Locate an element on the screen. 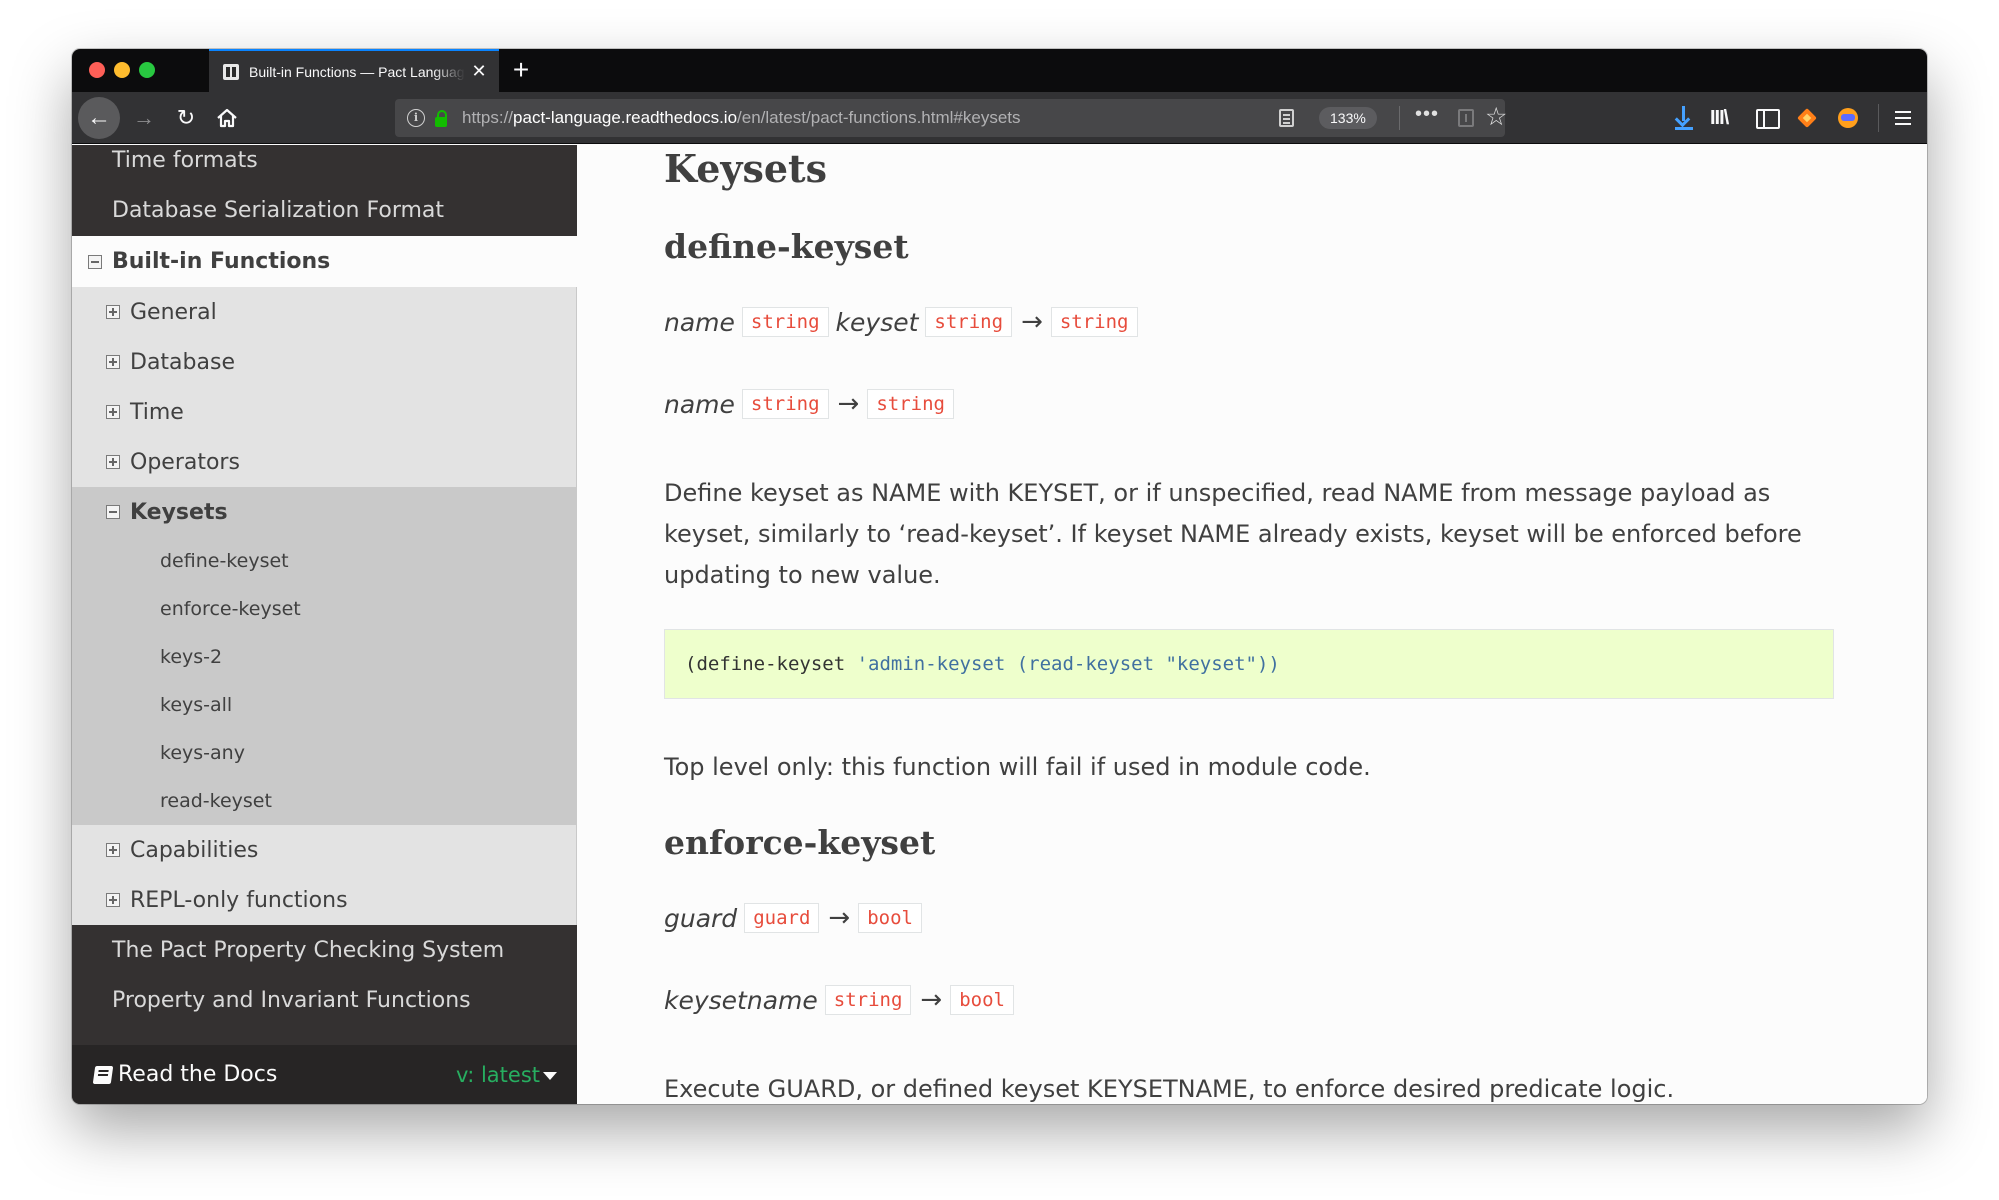  rtd-version-footer: Read the Docs v: latest is located at coordinates (324, 1074).